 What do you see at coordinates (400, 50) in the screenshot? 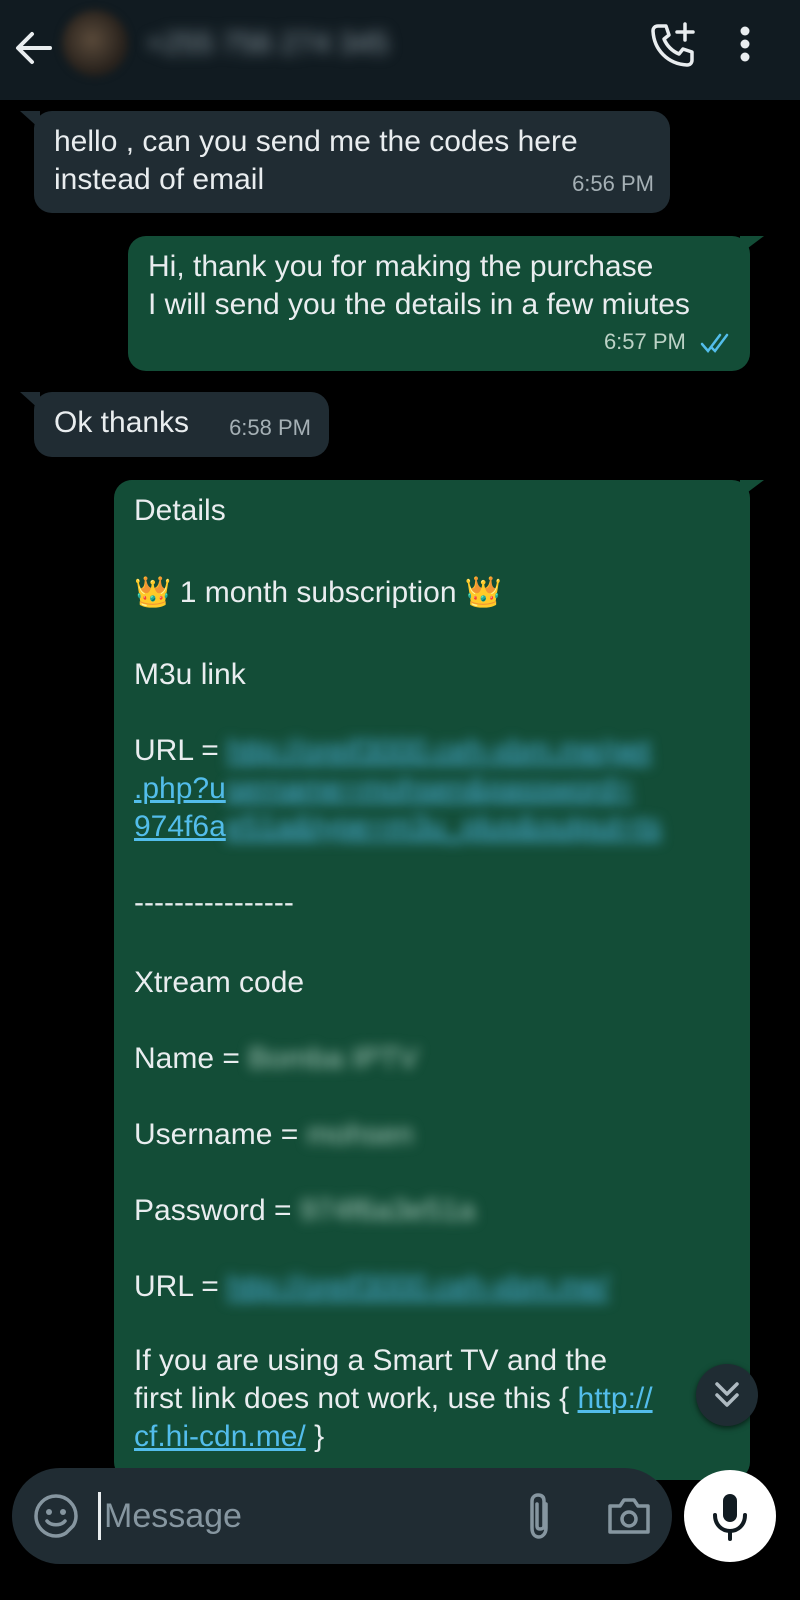
I see `chat-header: +255 756 274 345` at bounding box center [400, 50].